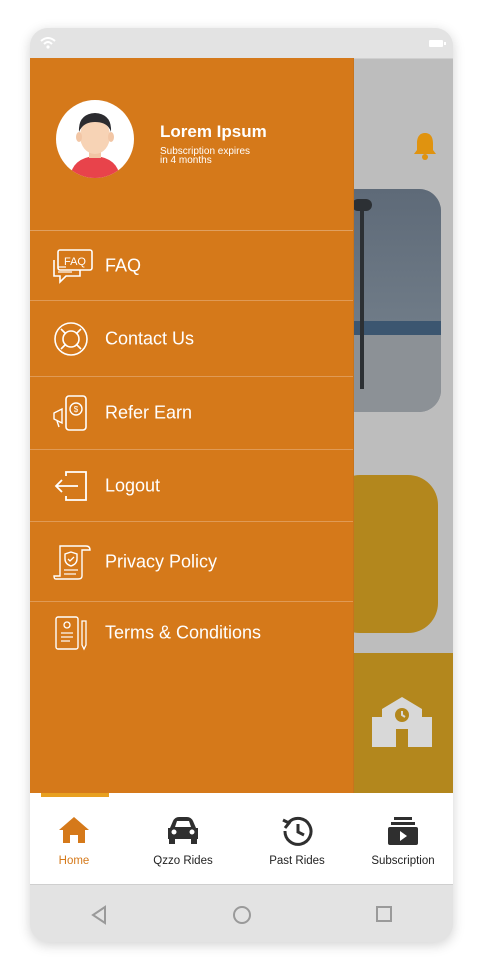  What do you see at coordinates (99, 917) in the screenshot?
I see `back-icon` at bounding box center [99, 917].